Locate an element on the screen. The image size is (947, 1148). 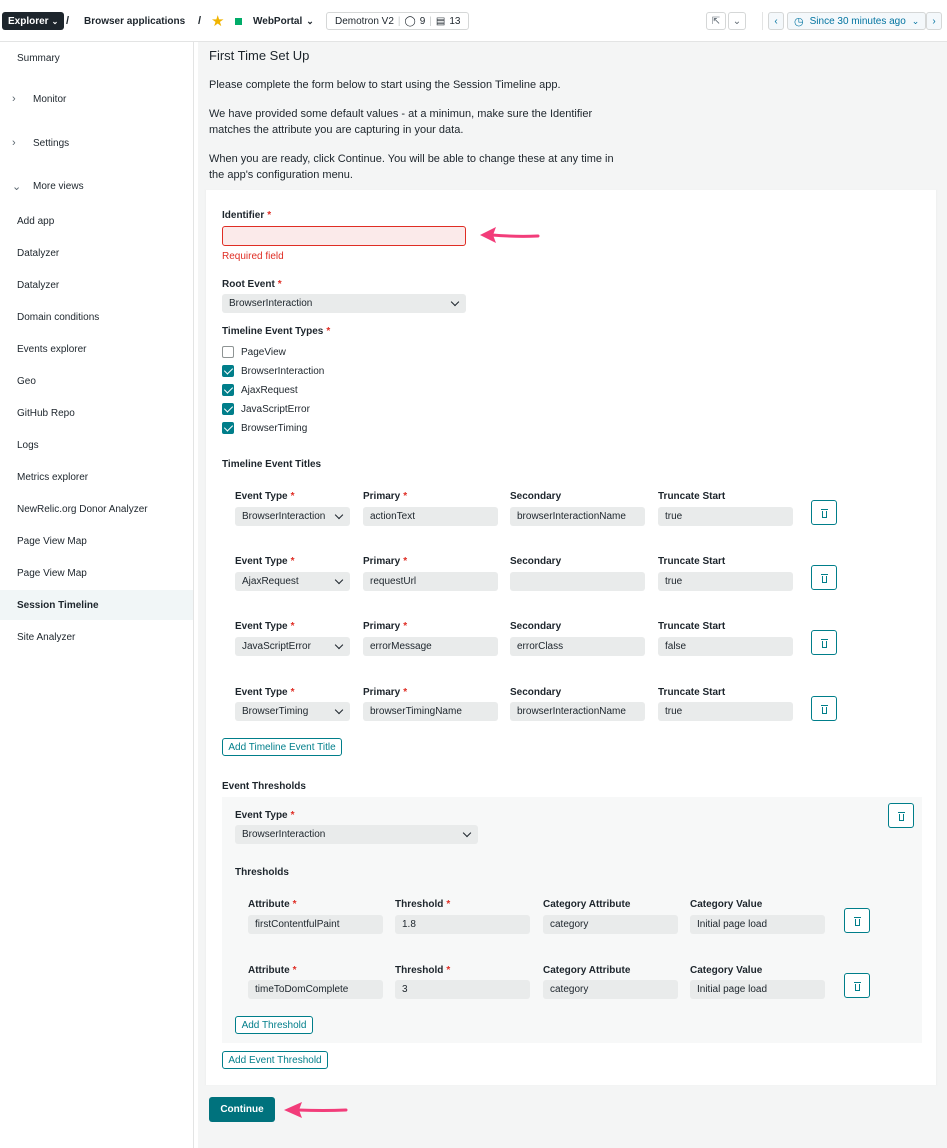
sidebar-item-label: Metrics explorer is located at coordinates (53, 477).